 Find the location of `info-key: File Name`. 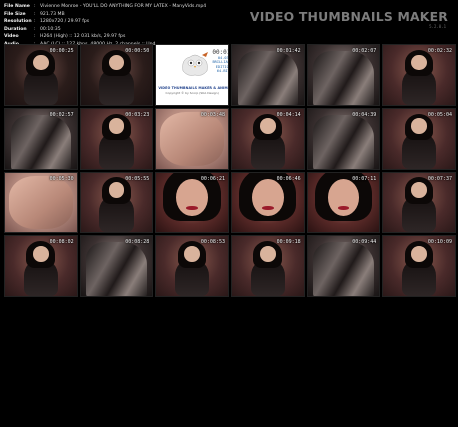

info-key: File Name is located at coordinates (17, 6).